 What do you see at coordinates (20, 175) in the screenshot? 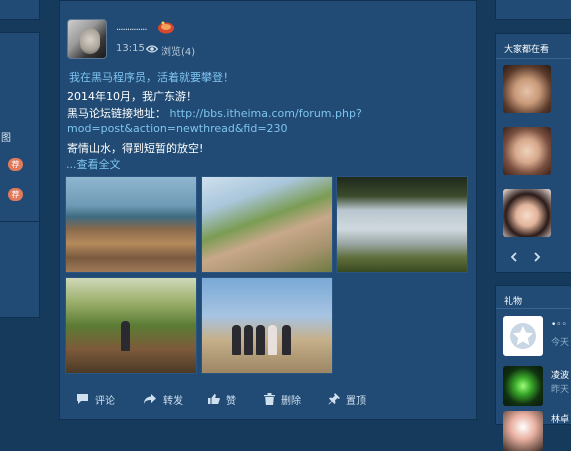
I see `left-sidebar: 图 荐 荐` at bounding box center [20, 175].